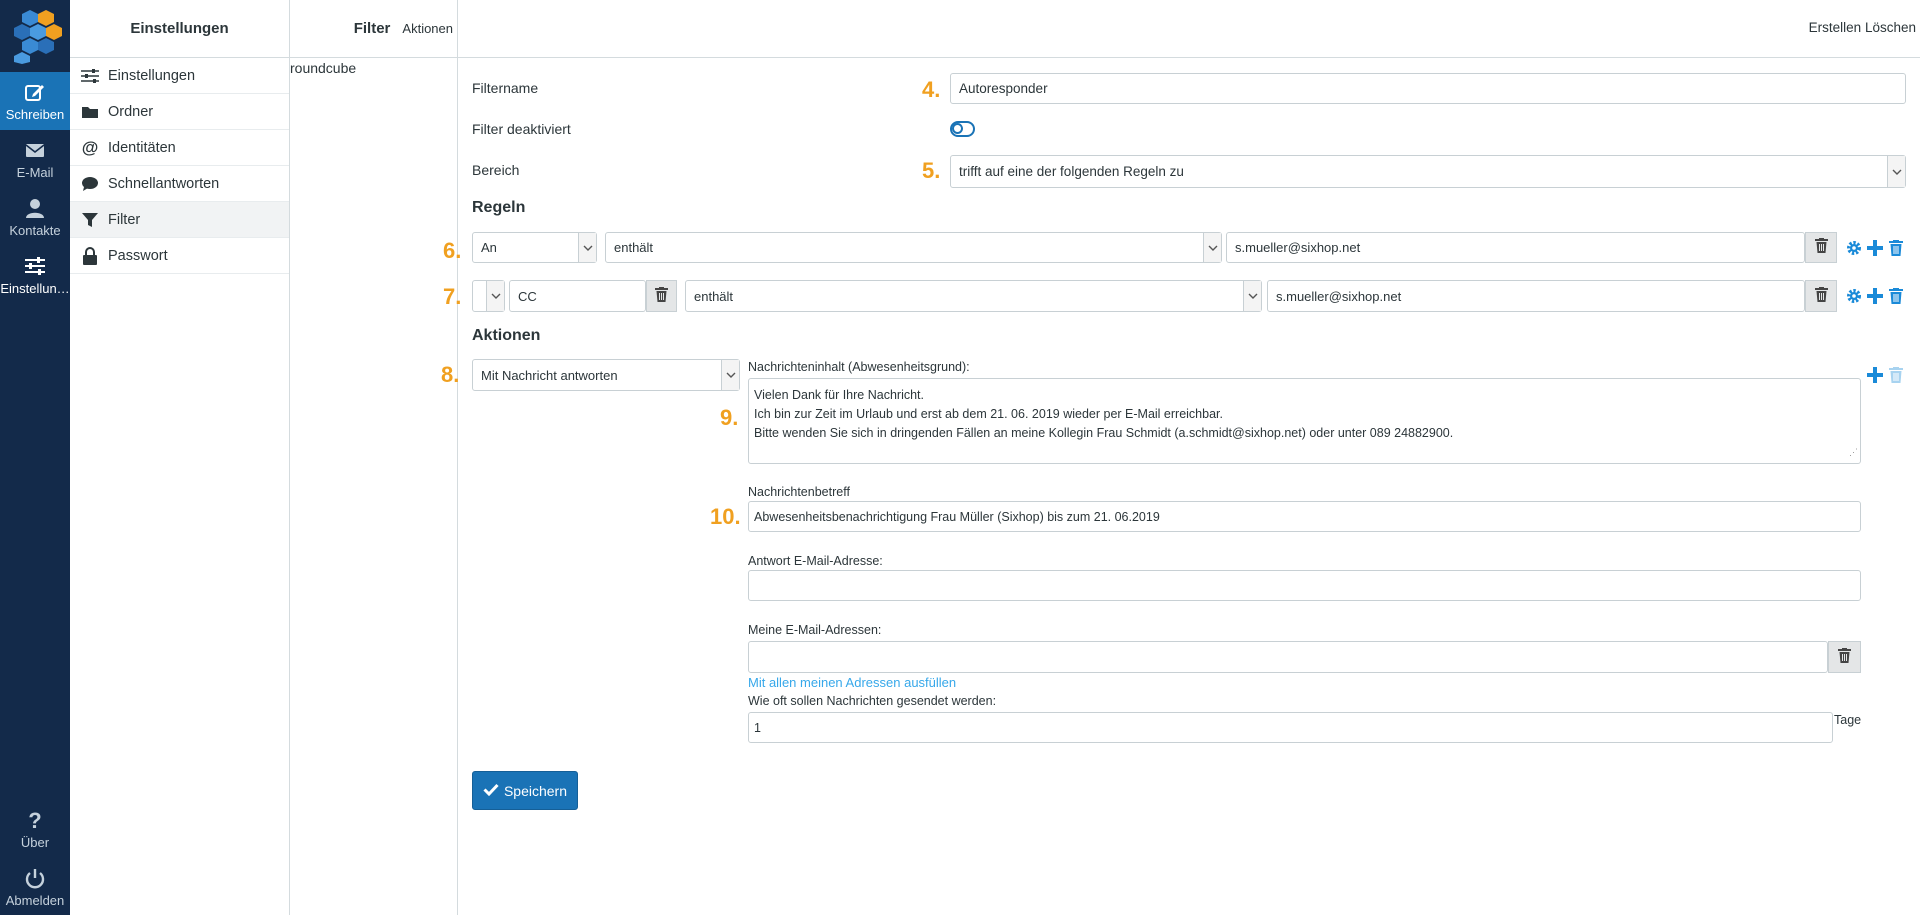 The image size is (1920, 915). Describe the element at coordinates (499, 207) in the screenshot. I see `rules-heading: Regeln` at that location.